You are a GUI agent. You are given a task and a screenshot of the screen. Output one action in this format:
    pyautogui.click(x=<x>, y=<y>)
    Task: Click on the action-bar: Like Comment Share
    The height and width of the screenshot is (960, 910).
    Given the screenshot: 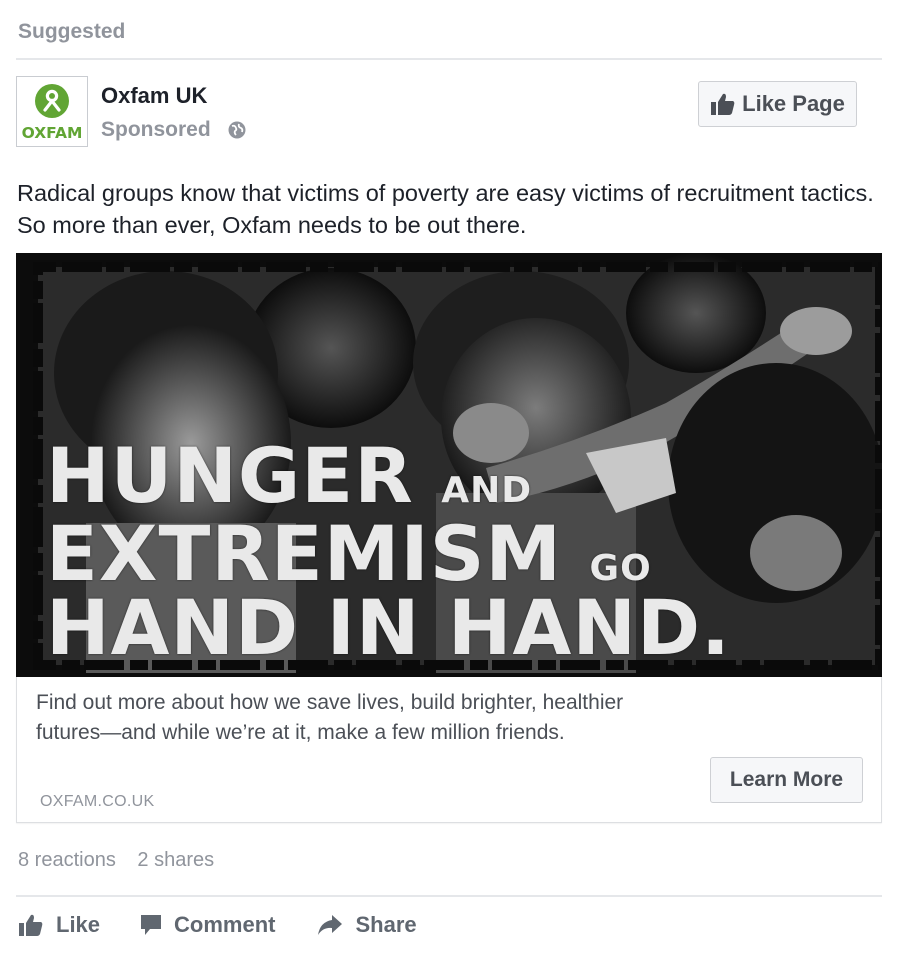 What is the action you would take?
    pyautogui.click(x=217, y=925)
    